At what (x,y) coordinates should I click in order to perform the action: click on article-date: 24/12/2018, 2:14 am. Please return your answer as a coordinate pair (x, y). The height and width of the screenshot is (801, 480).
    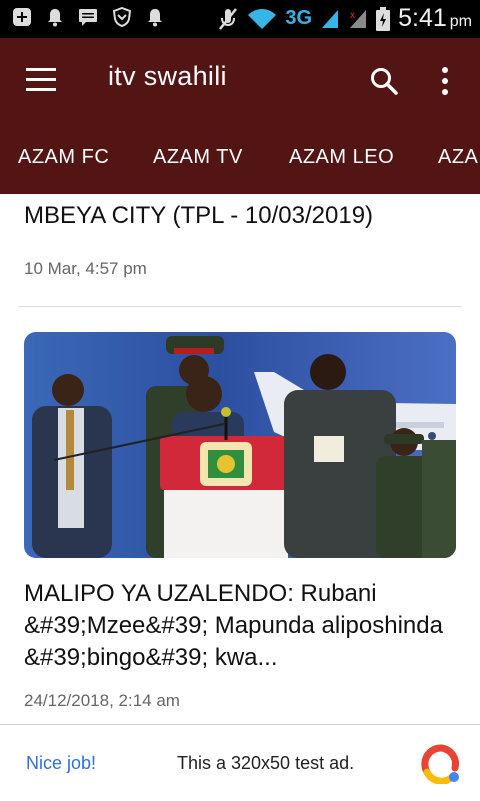
    Looking at the image, I should click on (102, 700).